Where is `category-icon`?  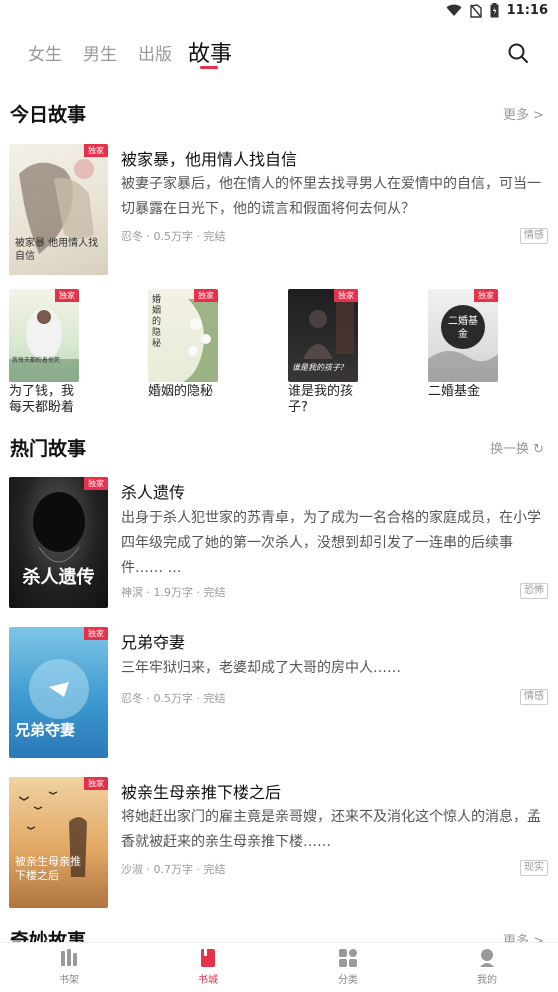 category-icon is located at coordinates (348, 958).